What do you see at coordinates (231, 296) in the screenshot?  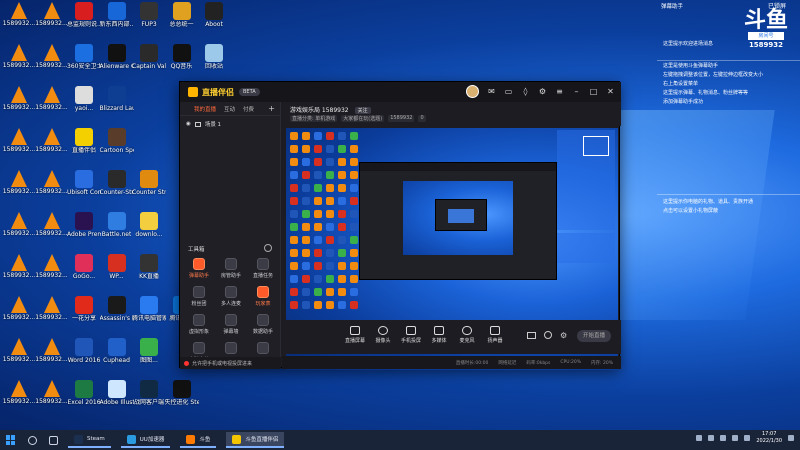 I see `tool-item: 多人连麦` at bounding box center [231, 296].